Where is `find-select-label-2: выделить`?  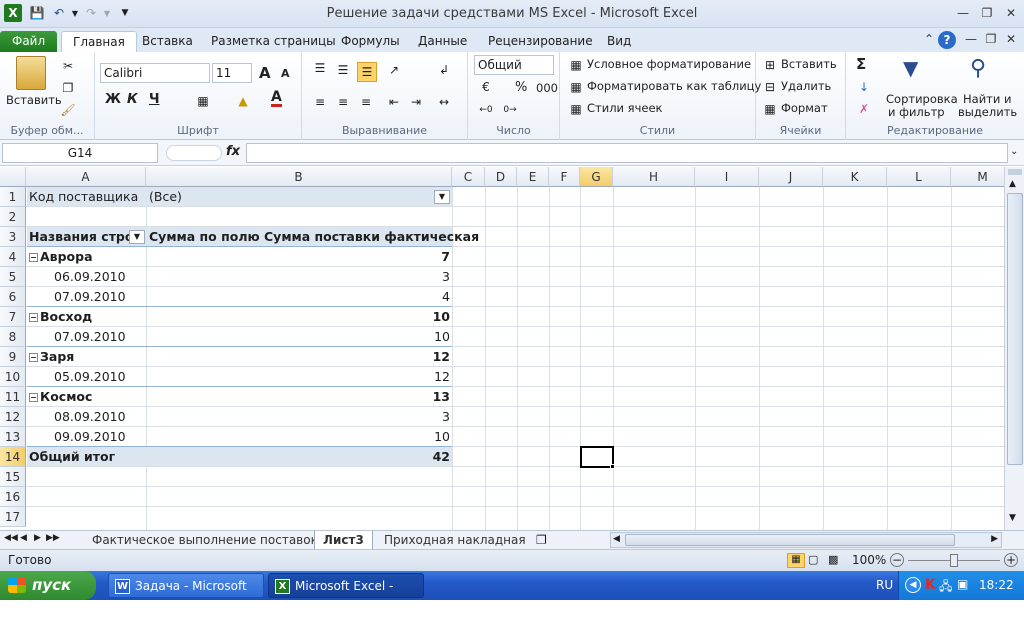 find-select-label-2: выделить is located at coordinates (987, 112).